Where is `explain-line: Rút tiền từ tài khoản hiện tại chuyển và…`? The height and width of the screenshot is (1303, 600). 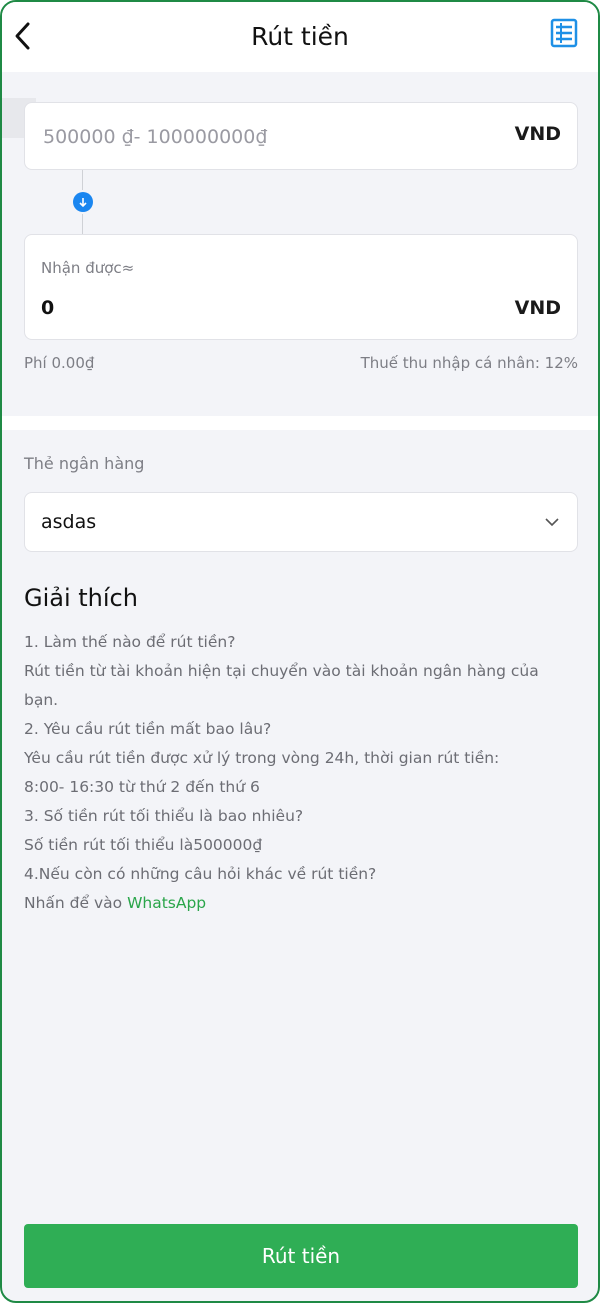 explain-line: Rút tiền từ tài khoản hiện tại chuyển và… is located at coordinates (281, 671).